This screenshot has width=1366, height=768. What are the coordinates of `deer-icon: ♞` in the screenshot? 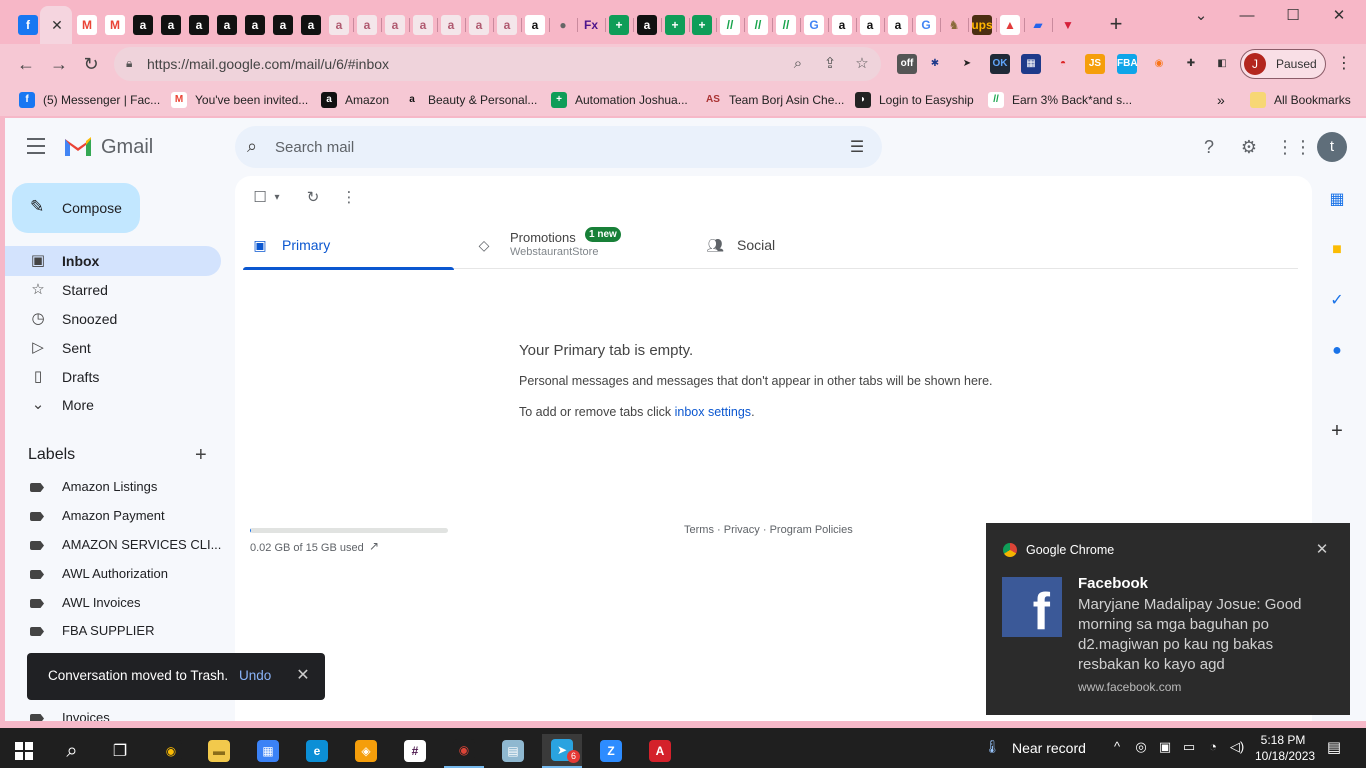 It's located at (954, 25).